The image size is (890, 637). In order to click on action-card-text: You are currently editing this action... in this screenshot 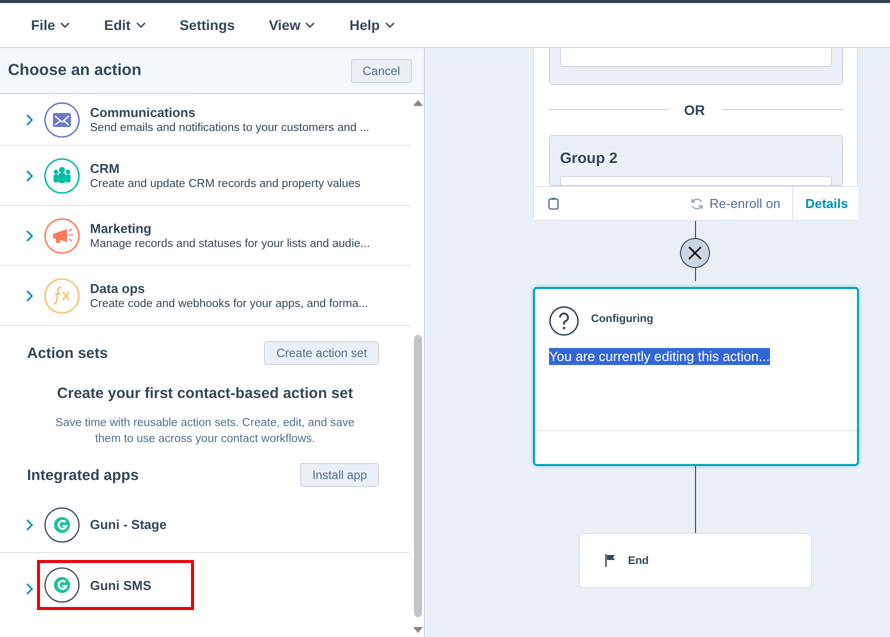, I will do `click(659, 356)`.